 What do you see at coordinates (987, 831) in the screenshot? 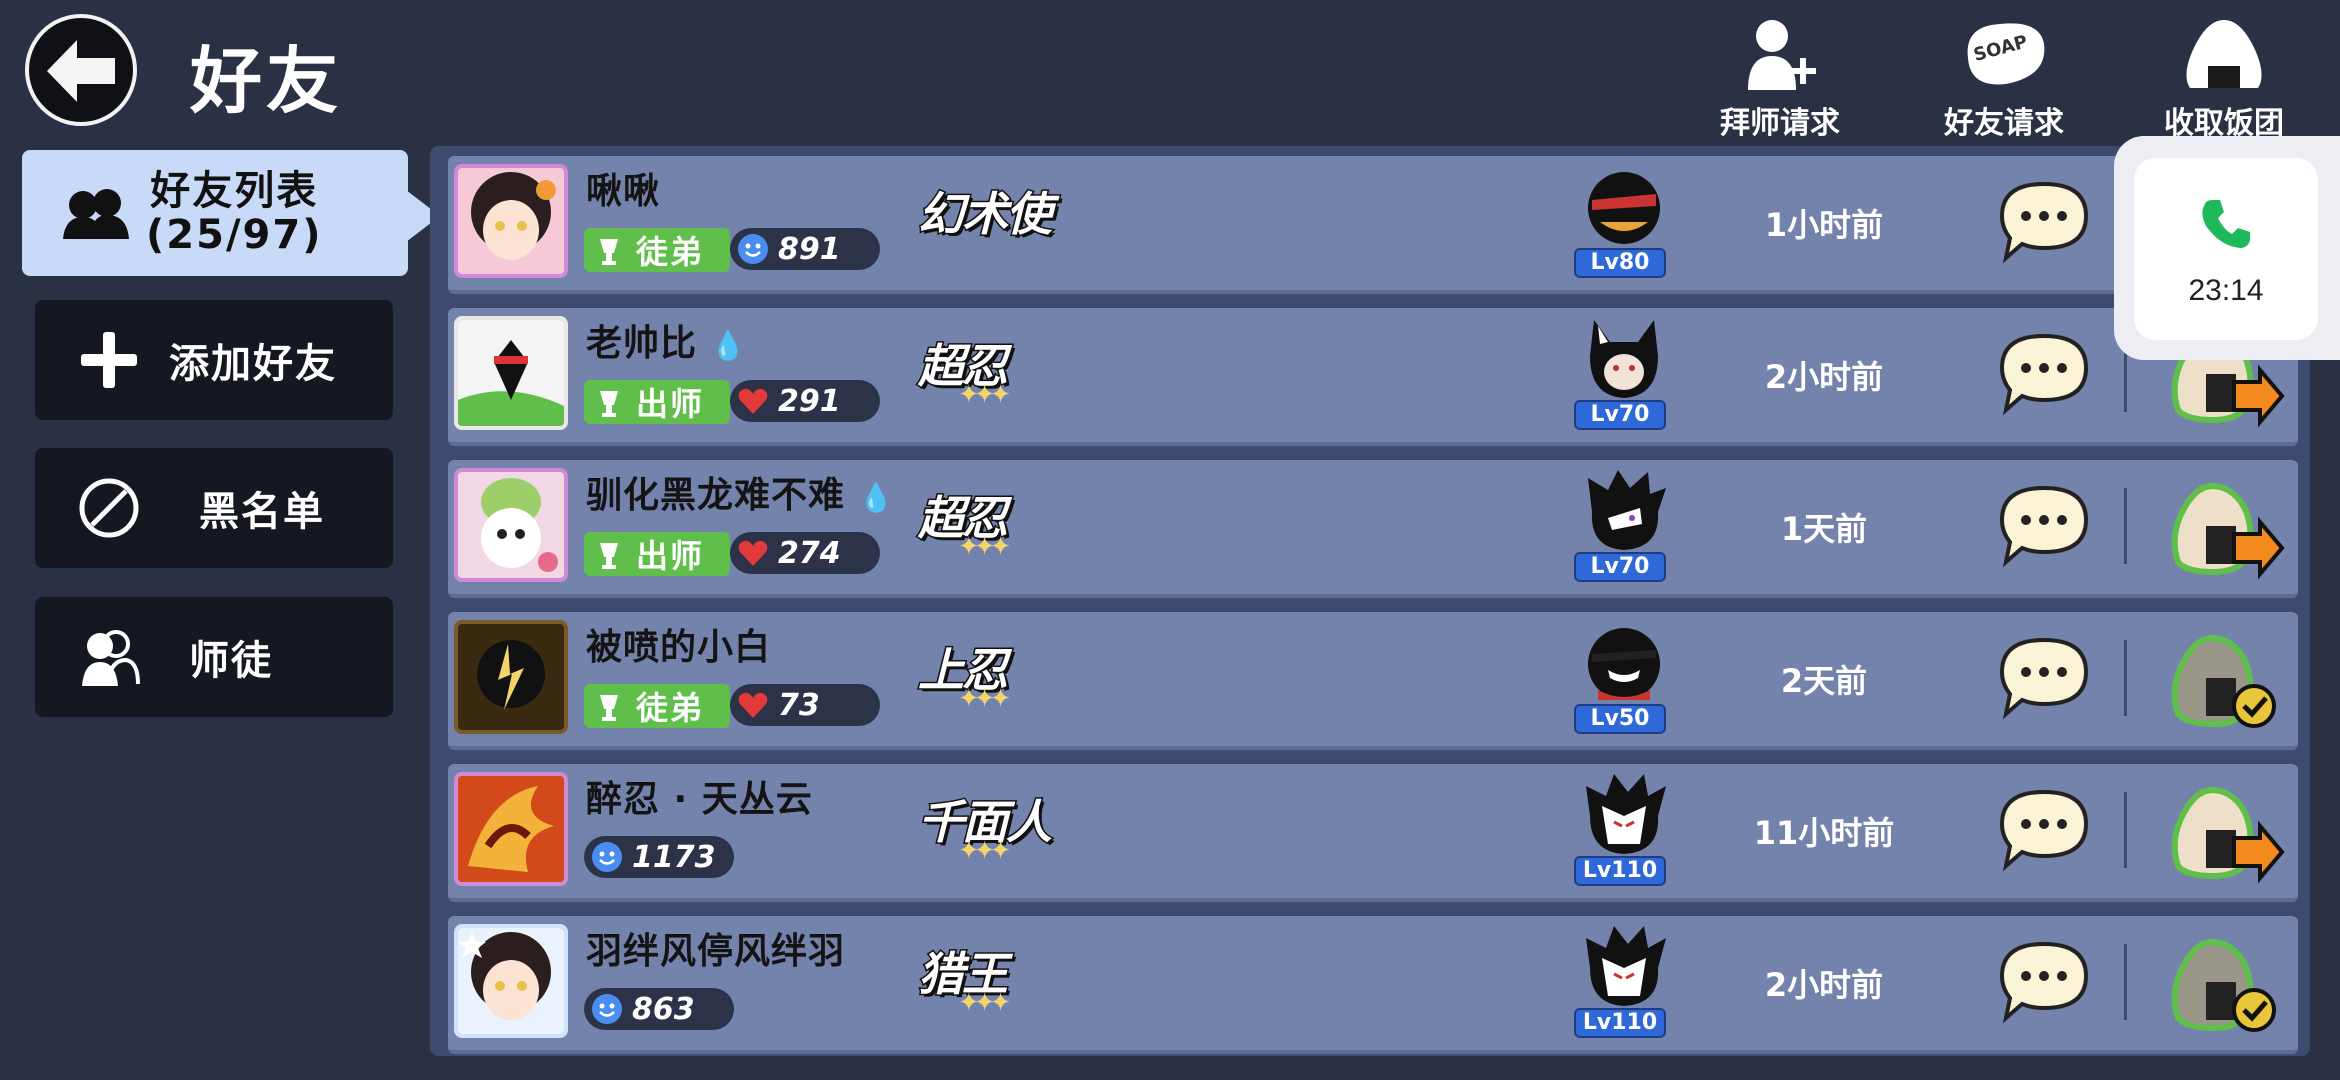
I see `rank-title: 千面人 ✦✦✦` at bounding box center [987, 831].